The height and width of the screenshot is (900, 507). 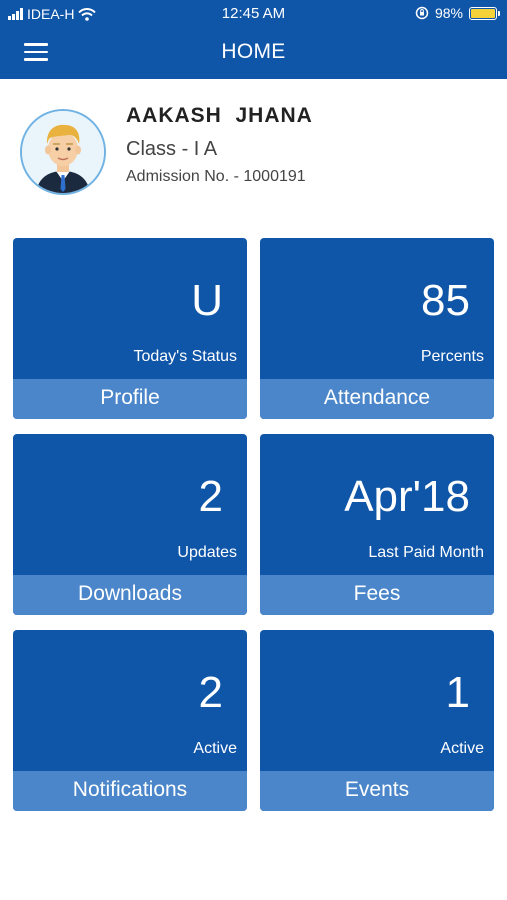 What do you see at coordinates (377, 399) in the screenshot?
I see `tile-label: Attendance` at bounding box center [377, 399].